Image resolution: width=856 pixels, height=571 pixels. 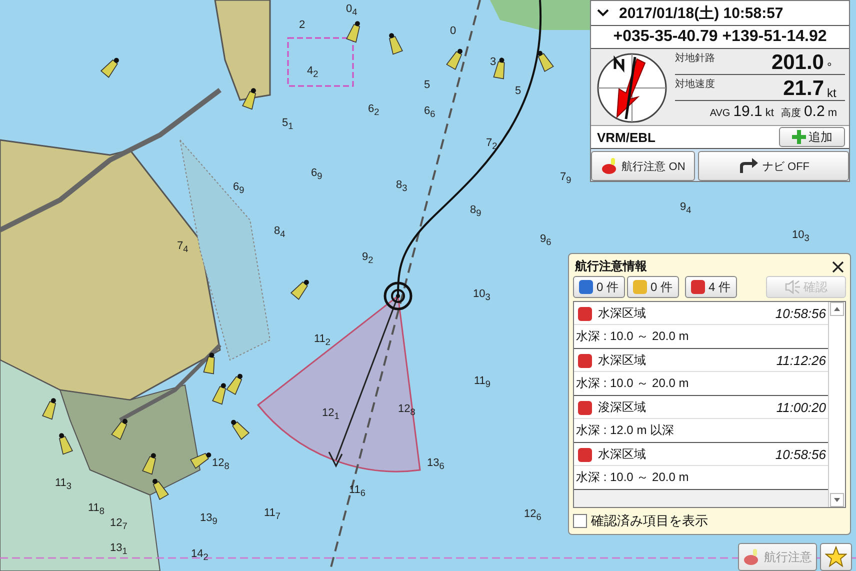 What do you see at coordinates (640, 287) in the screenshot?
I see `warning-icon` at bounding box center [640, 287].